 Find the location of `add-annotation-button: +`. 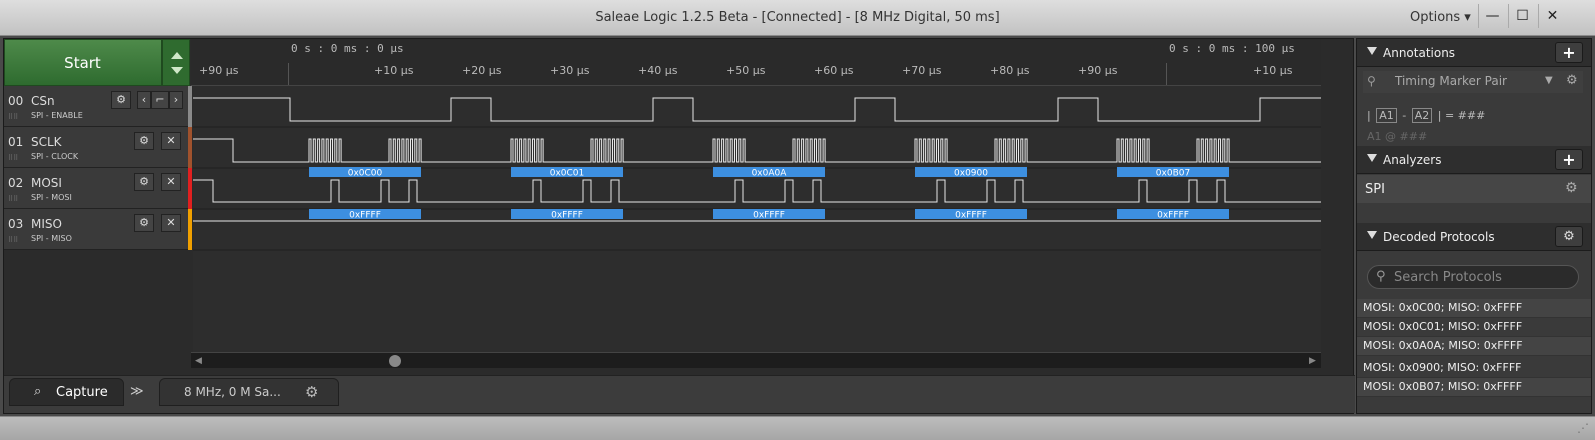

add-annotation-button: + is located at coordinates (1569, 52).